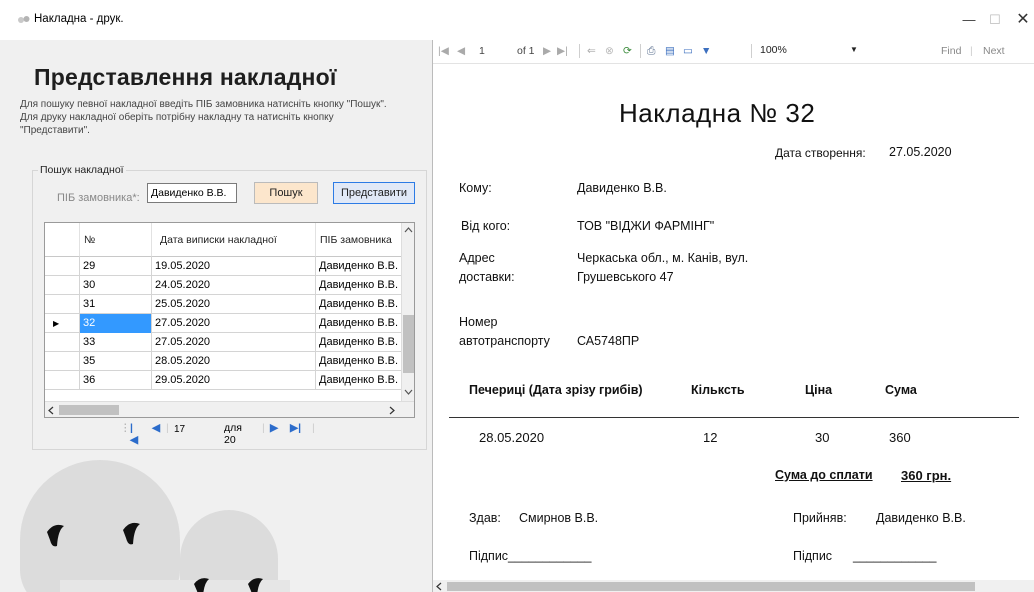 The height and width of the screenshot is (592, 1034). What do you see at coordinates (808, 51) in the screenshot?
I see `zoom-dropdown: 100% ▼` at bounding box center [808, 51].